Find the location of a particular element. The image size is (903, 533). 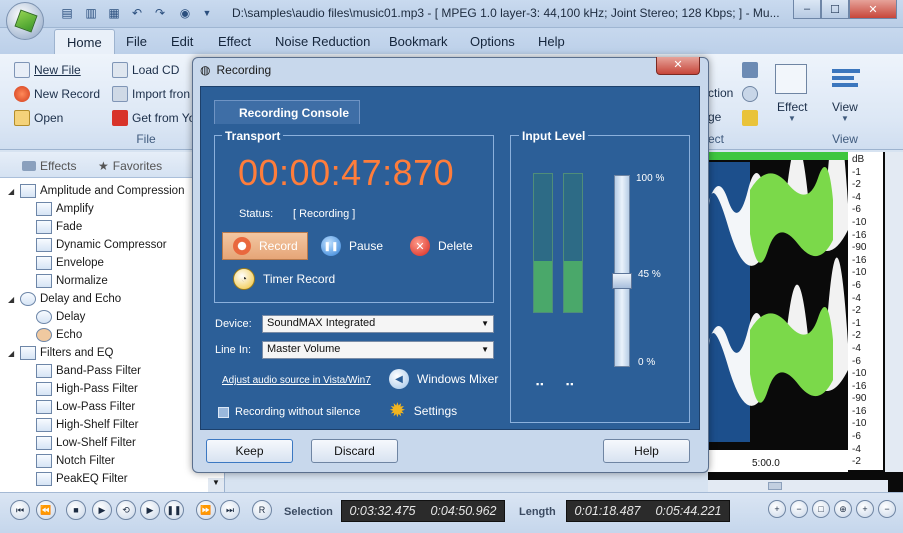

level-min-label: 0 % is located at coordinates (647, 362).